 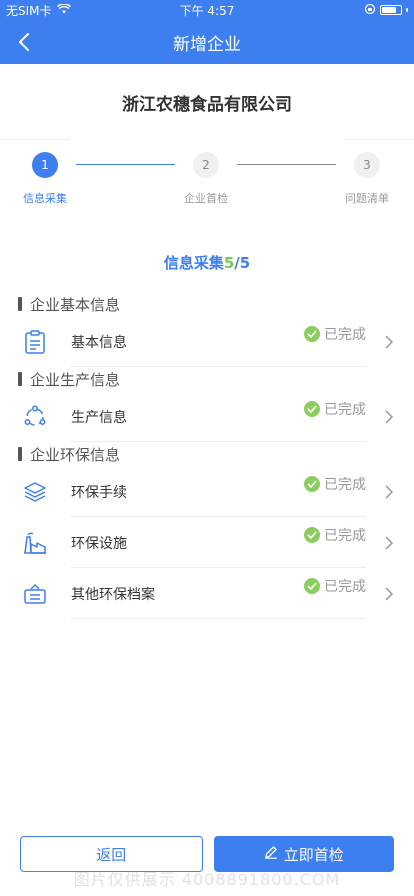 I want to click on progress-total: /5, so click(x=242, y=263).